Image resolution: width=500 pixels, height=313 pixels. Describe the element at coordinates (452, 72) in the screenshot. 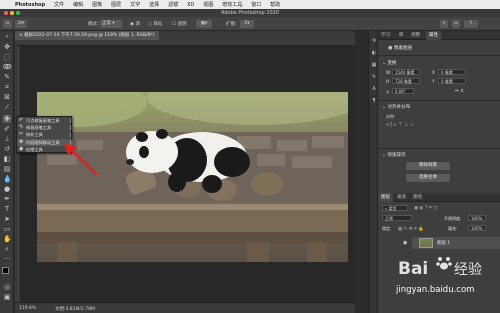

I see `x-field: 0 像素` at that location.